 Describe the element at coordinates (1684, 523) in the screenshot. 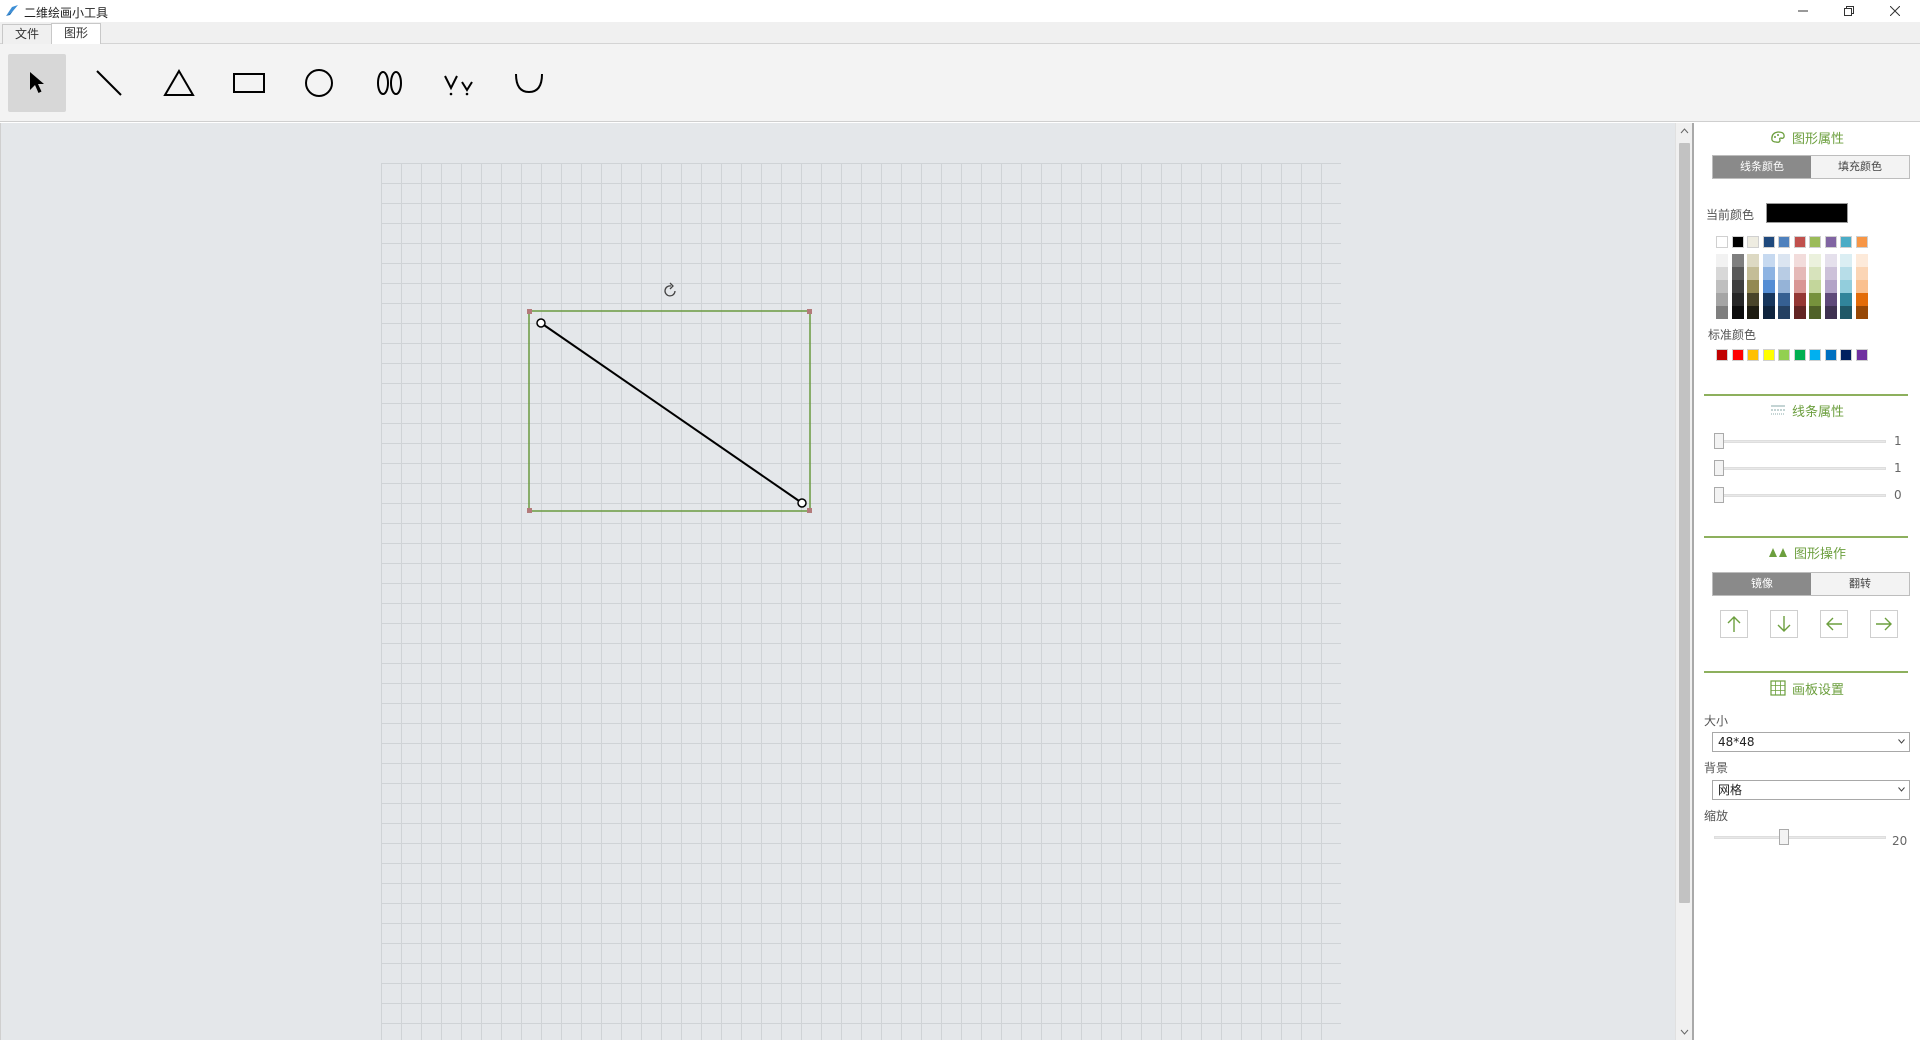

I see `scroll-thumb` at that location.